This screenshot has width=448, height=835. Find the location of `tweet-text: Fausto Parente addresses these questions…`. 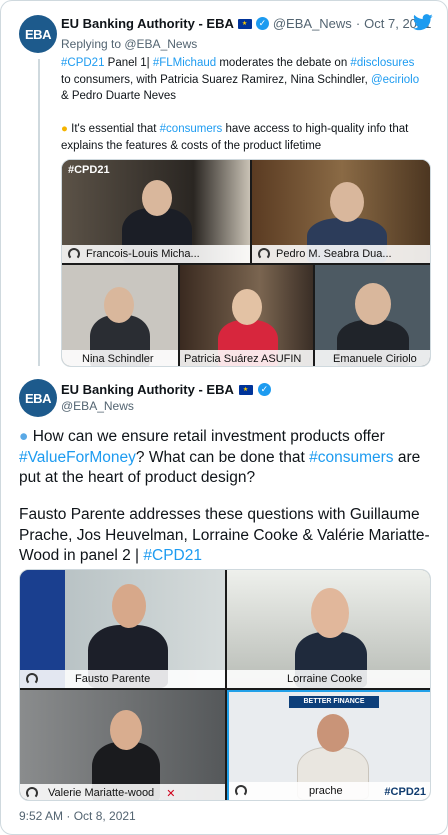

tweet-text: Fausto Parente addresses these questions… is located at coordinates (226, 536).